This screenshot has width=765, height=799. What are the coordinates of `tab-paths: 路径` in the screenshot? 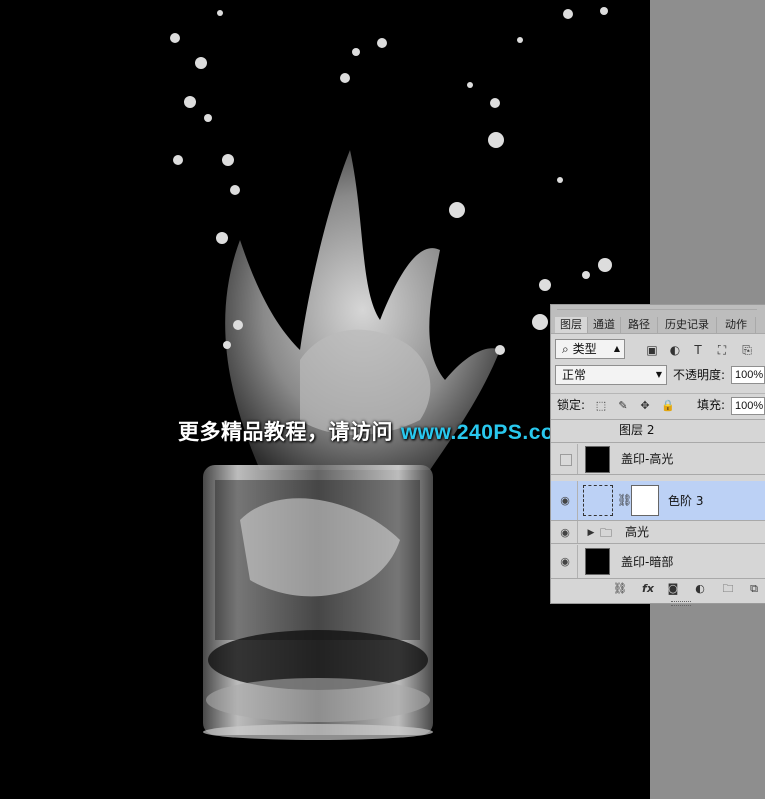 It's located at (639, 325).